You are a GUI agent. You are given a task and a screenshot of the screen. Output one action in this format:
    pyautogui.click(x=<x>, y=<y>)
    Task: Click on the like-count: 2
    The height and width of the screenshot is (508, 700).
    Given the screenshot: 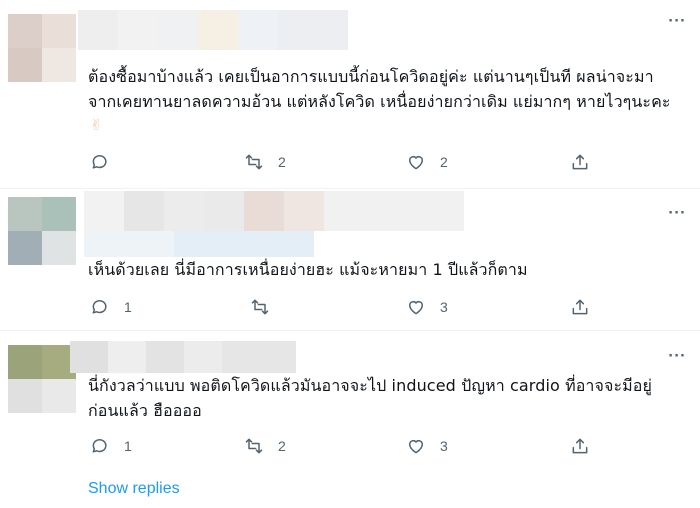 What is the action you would take?
    pyautogui.click(x=444, y=162)
    